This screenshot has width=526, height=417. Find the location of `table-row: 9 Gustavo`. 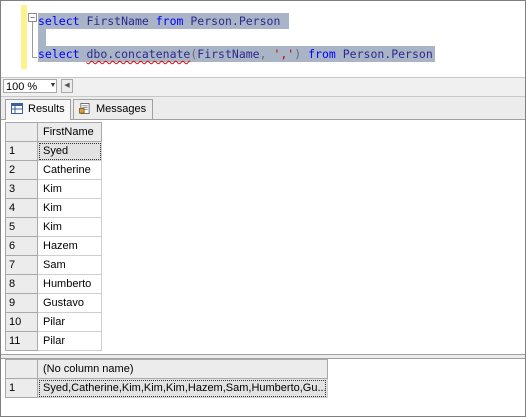

table-row: 9 Gustavo is located at coordinates (53, 303).